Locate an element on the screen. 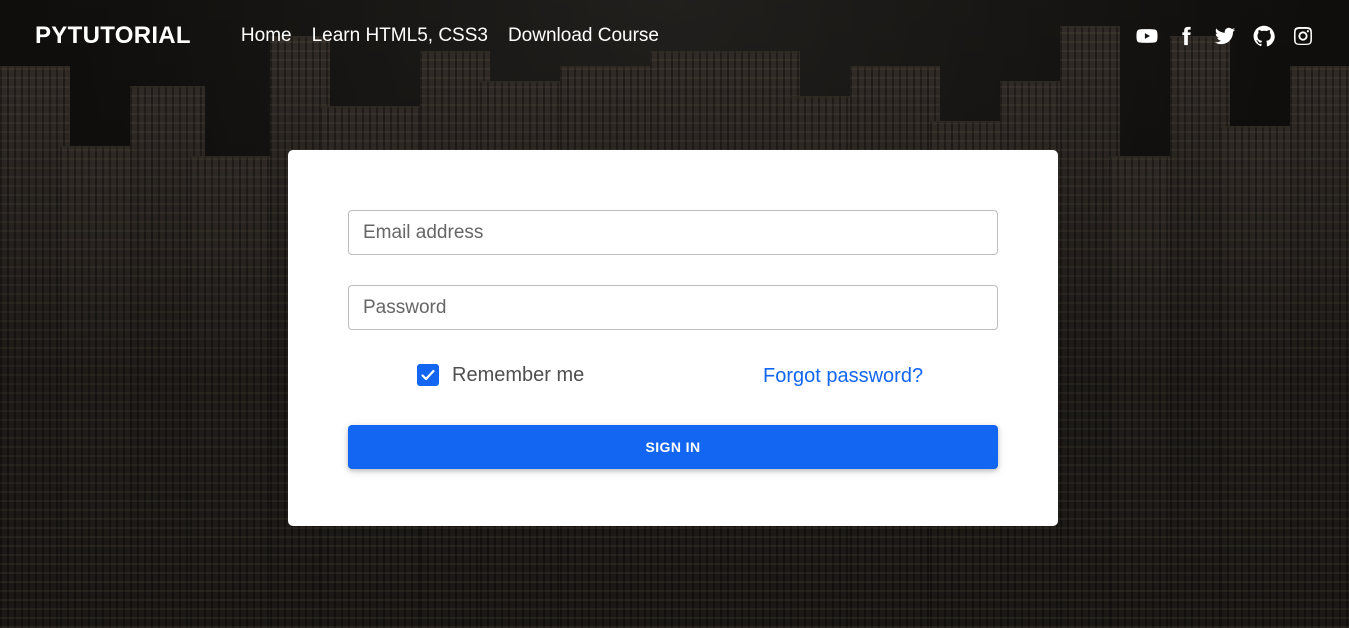  remember-me-label: Remember me is located at coordinates (518, 374).